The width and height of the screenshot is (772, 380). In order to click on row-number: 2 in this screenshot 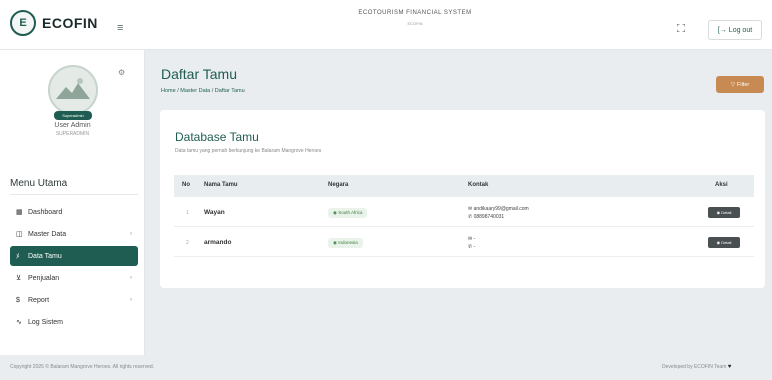, I will do `click(187, 243)`.